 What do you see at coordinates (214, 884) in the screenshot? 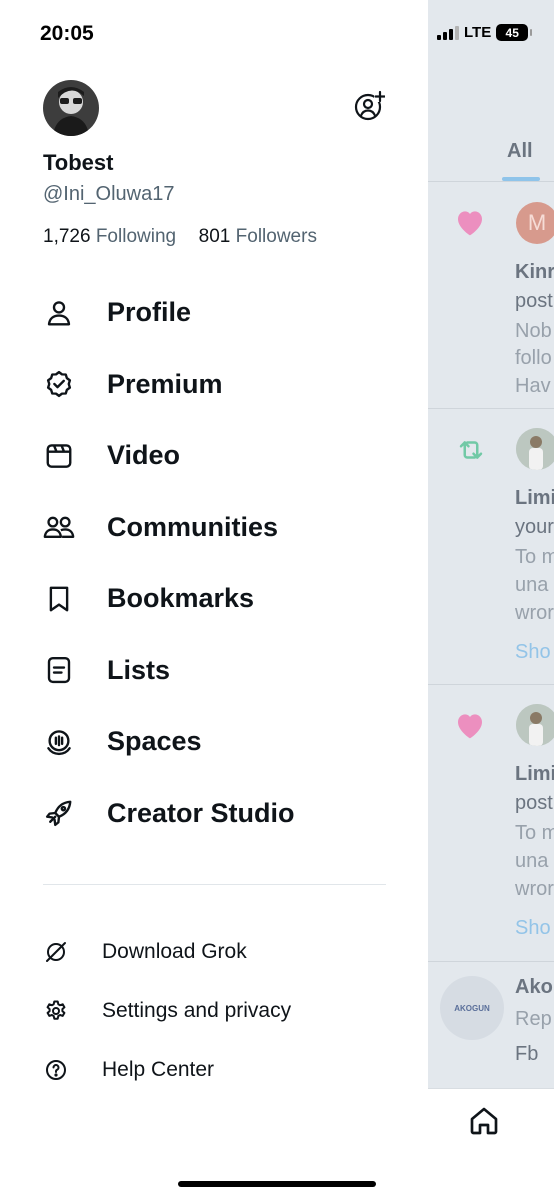
I see `menu-divider` at bounding box center [214, 884].